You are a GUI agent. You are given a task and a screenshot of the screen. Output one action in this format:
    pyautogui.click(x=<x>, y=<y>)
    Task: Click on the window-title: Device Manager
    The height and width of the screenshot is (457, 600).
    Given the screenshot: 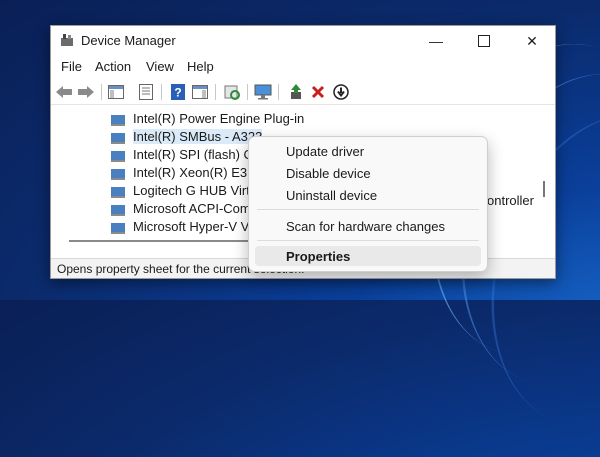 What is the action you would take?
    pyautogui.click(x=128, y=40)
    